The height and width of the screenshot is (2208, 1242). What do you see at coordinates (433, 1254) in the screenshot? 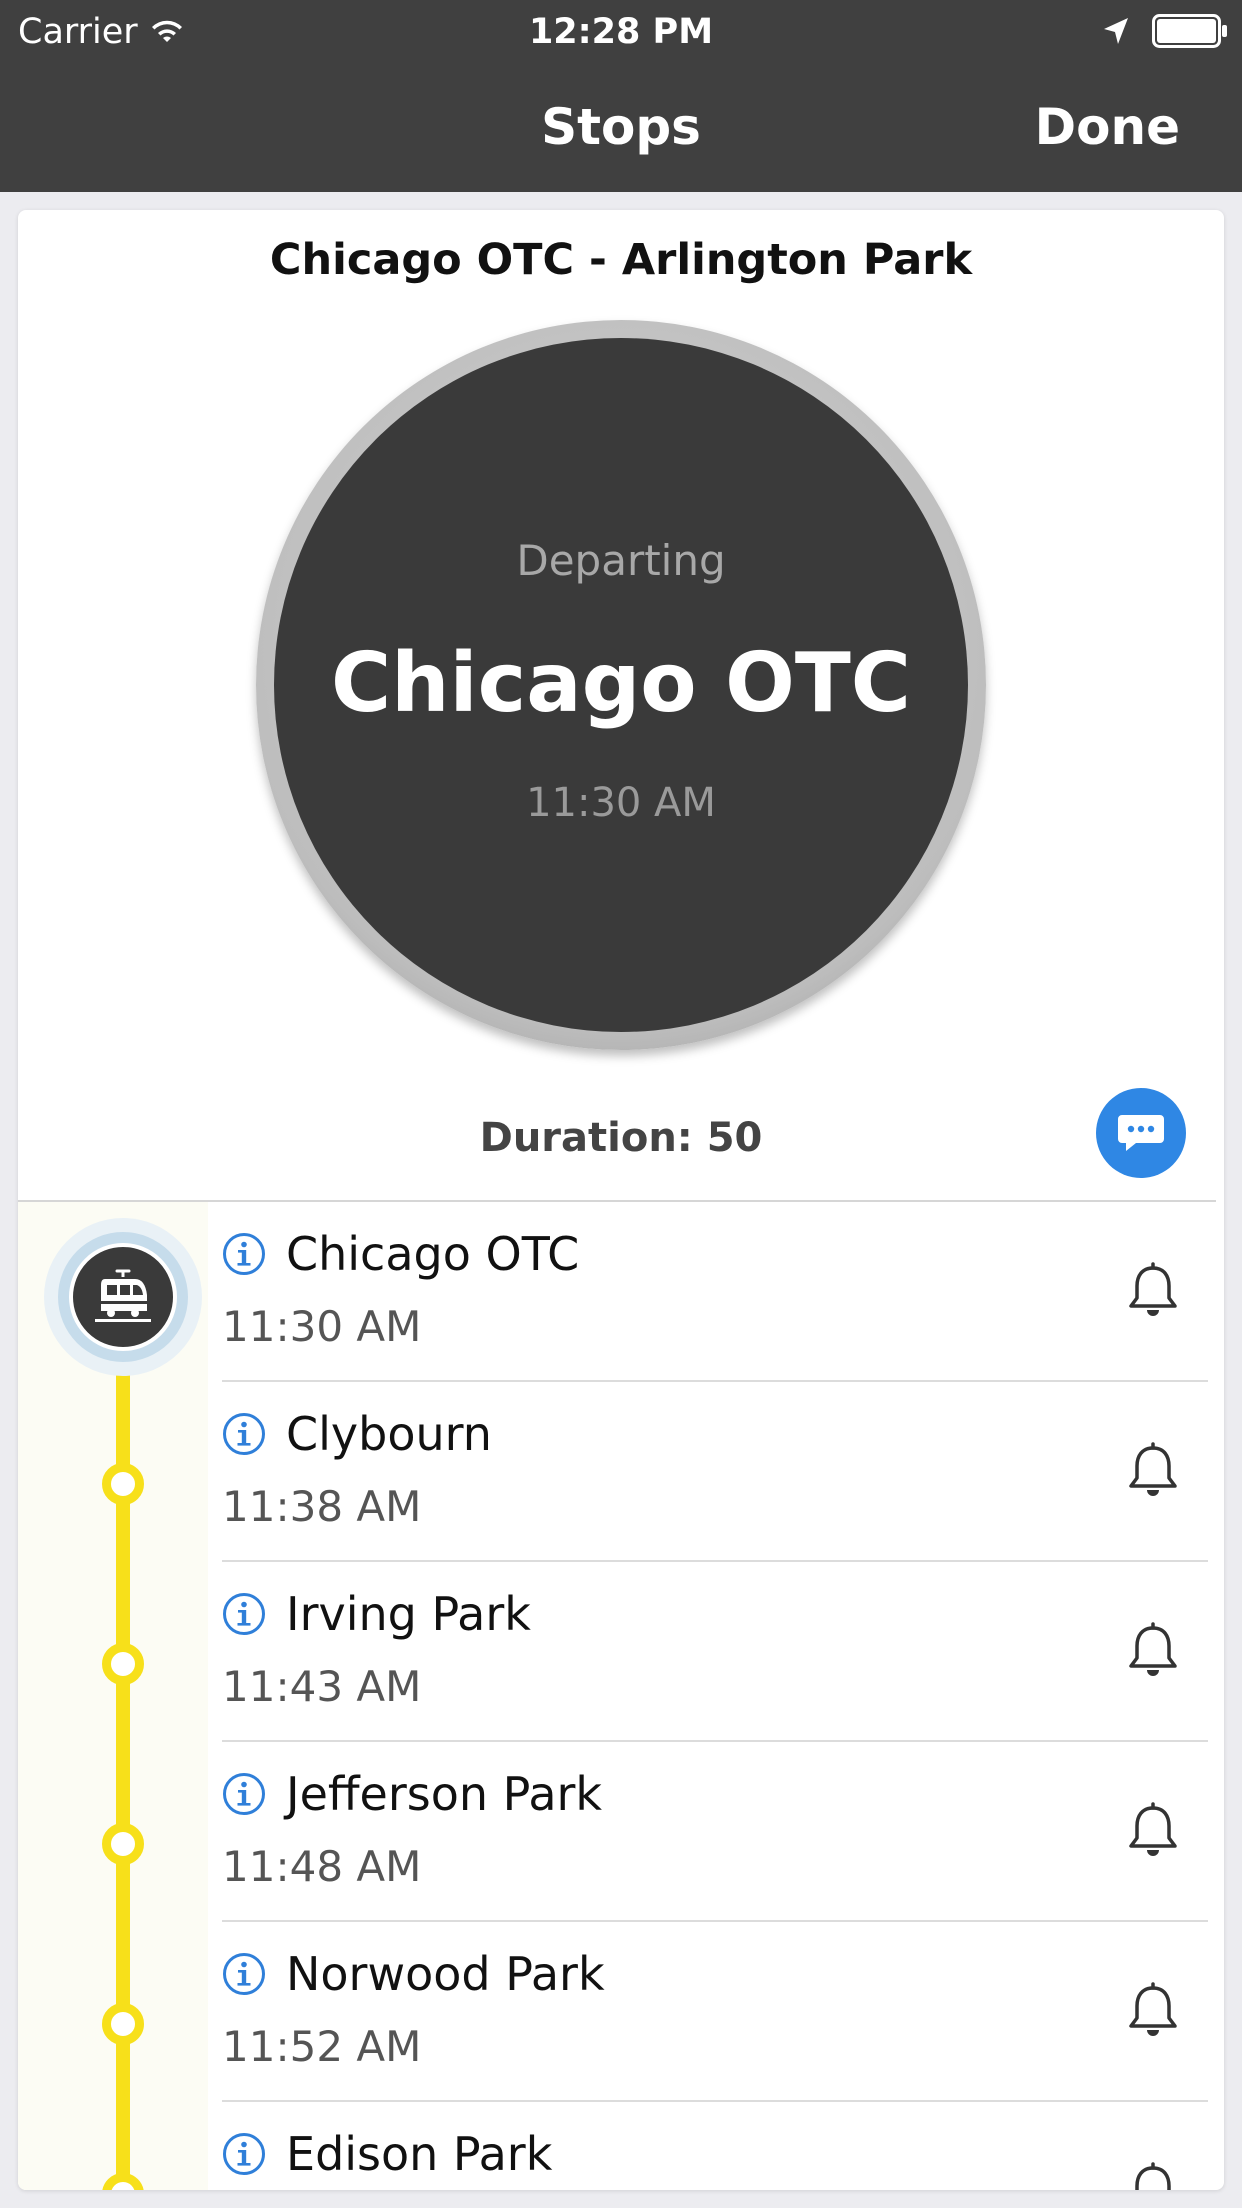
I see `stop-name: Chicago OTC` at bounding box center [433, 1254].